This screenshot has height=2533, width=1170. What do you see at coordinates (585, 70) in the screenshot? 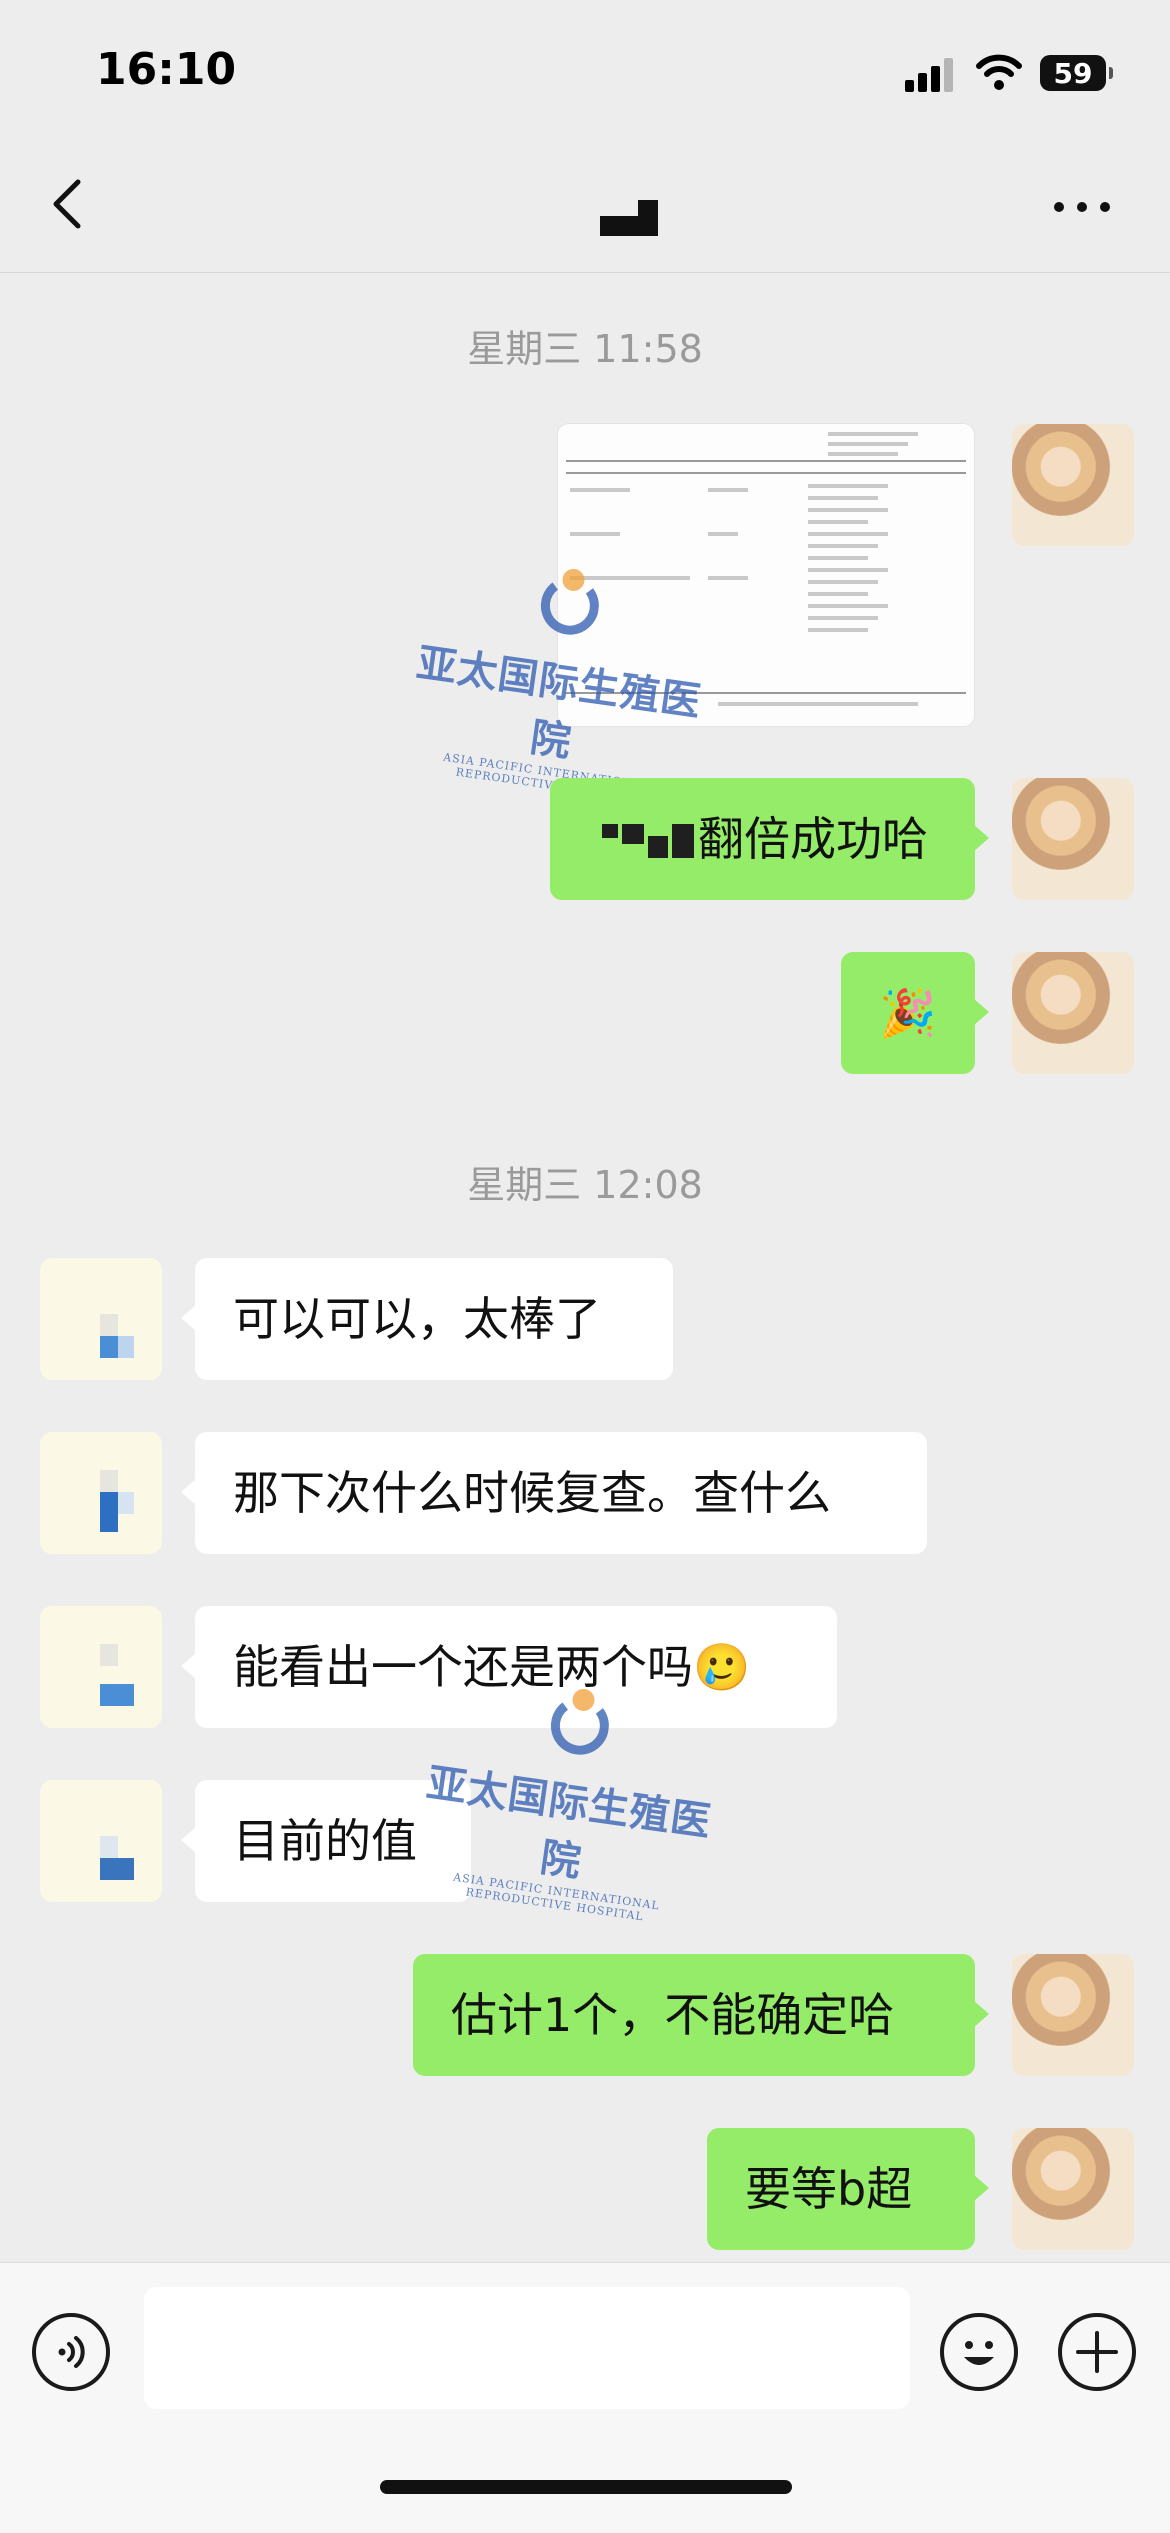
I see `status-bar: 16:10 59` at bounding box center [585, 70].